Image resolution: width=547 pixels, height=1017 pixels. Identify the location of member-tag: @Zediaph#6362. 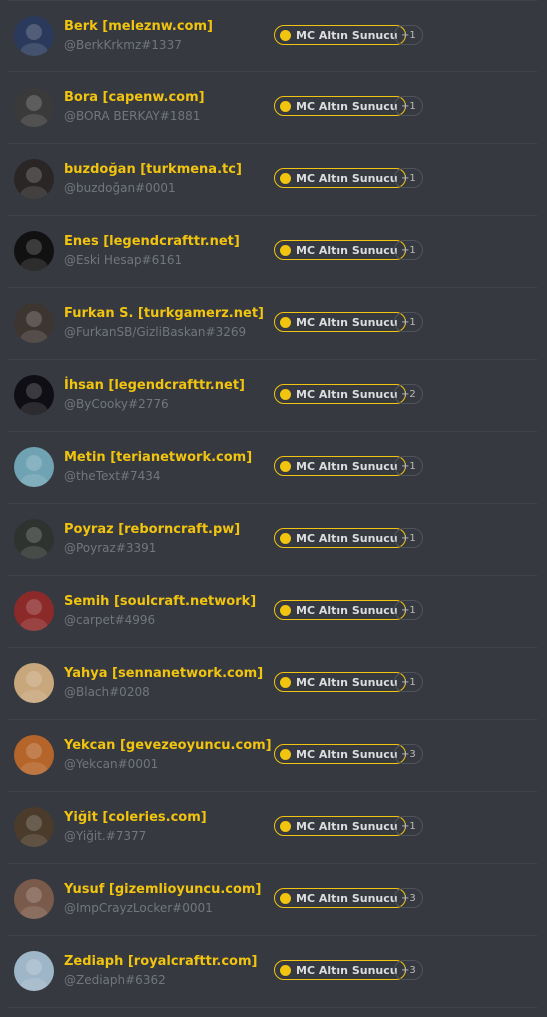
(115, 980).